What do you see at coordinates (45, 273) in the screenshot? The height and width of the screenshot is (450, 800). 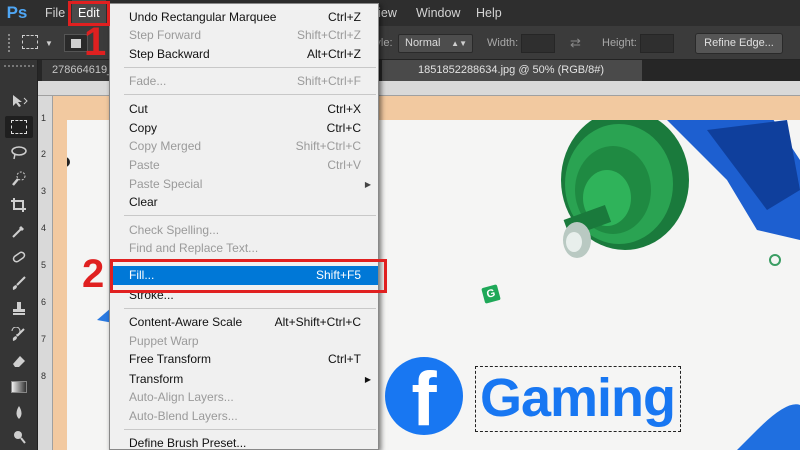 I see `ruler-left: 1 2 3 4 5 6 7 8` at bounding box center [45, 273].